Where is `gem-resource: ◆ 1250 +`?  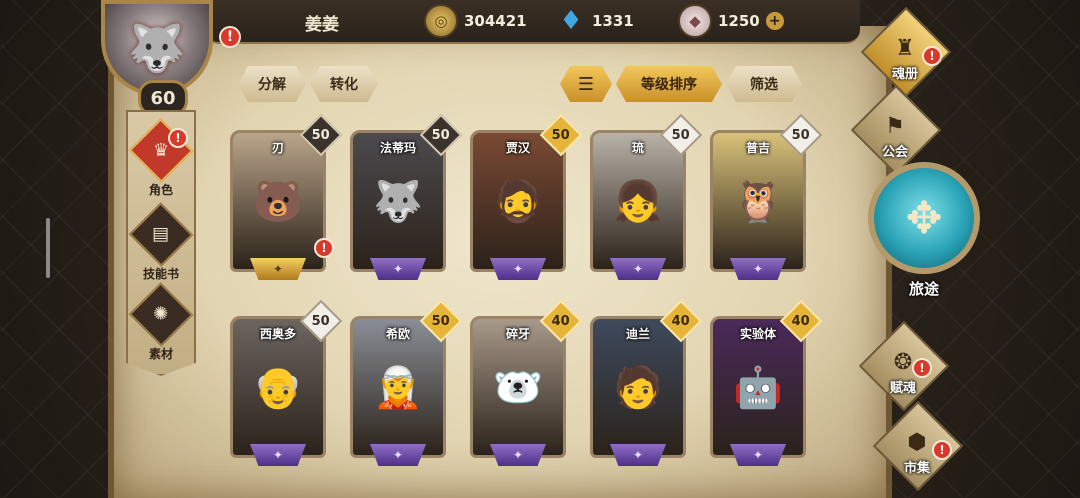 gem-resource: ◆ 1250 + is located at coordinates (731, 21).